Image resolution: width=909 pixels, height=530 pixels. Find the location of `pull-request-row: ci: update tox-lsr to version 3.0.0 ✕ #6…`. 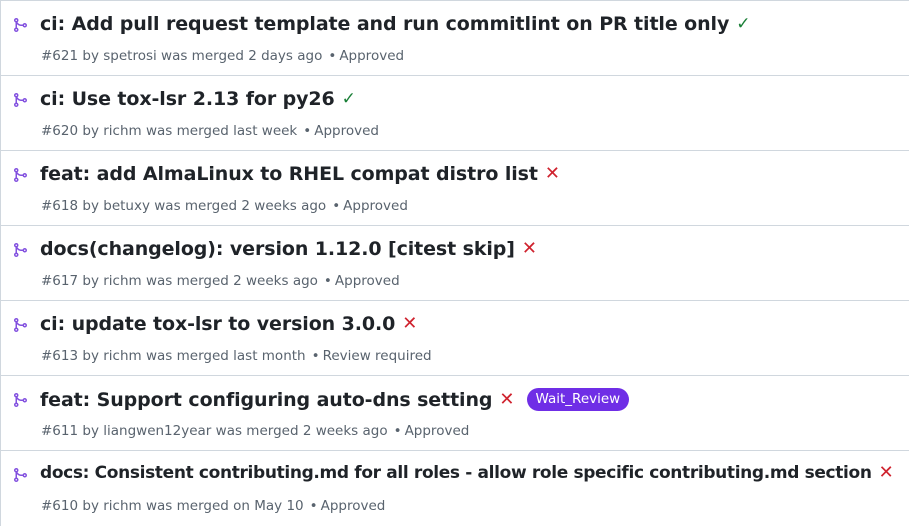

pull-request-row: ci: update tox-lsr to version 3.0.0 ✕ #6… is located at coordinates (455, 338).